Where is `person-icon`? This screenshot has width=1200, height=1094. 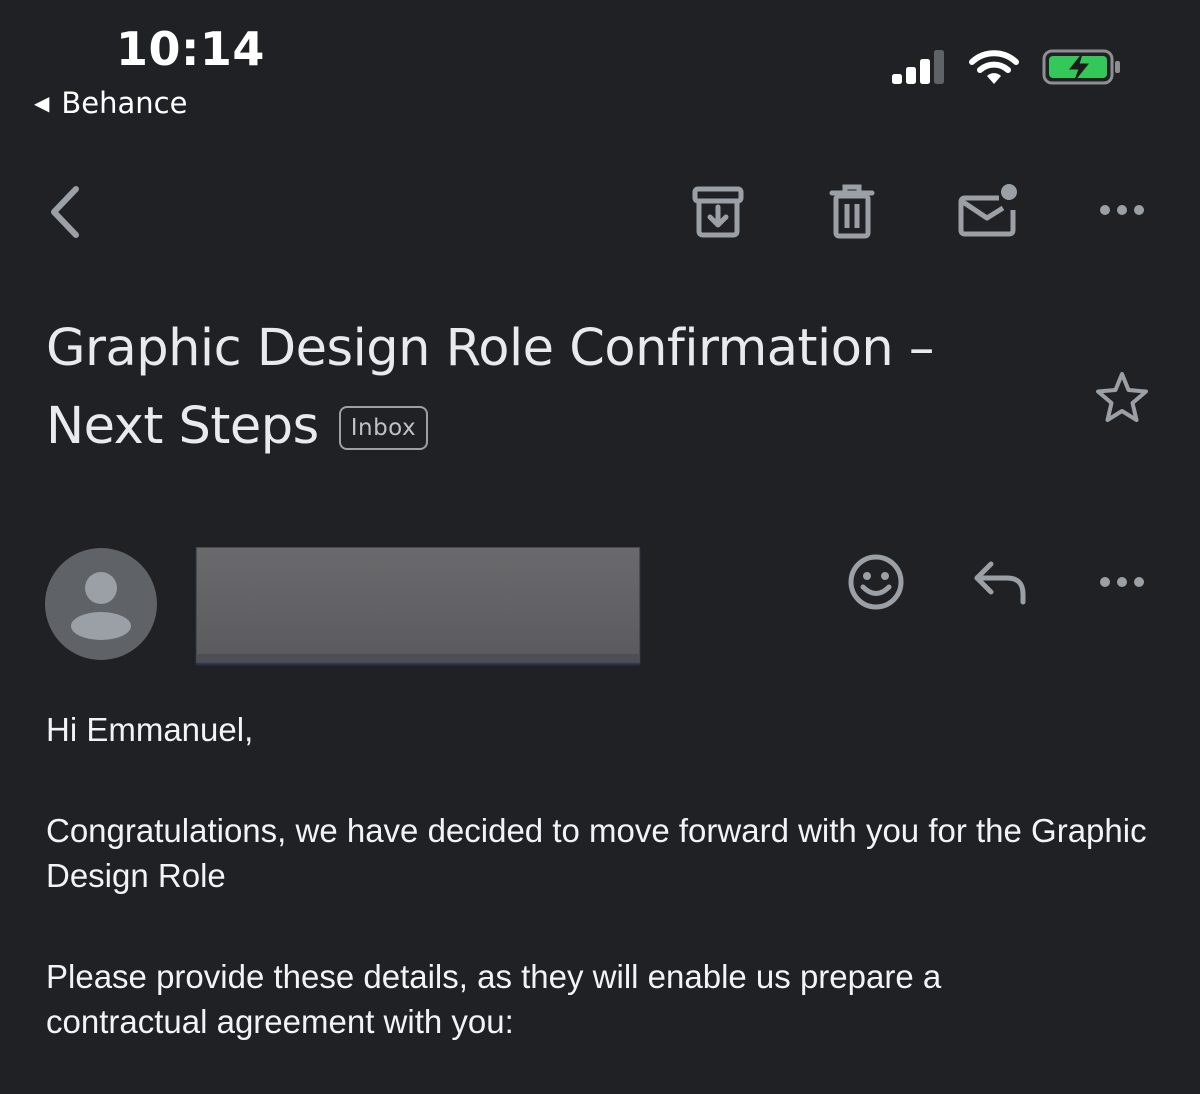 person-icon is located at coordinates (101, 606).